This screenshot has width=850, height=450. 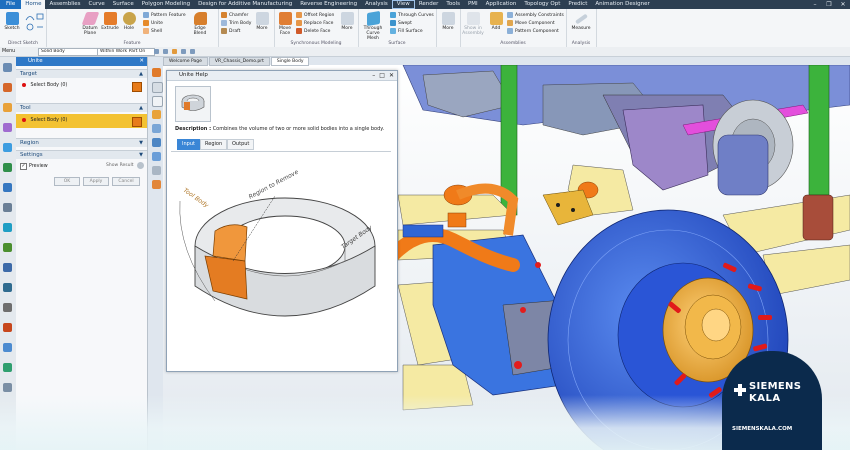 What do you see at coordinates (239, 61) in the screenshot?
I see `tab-vr-chassis: VR_Chassis_Demo.prt` at bounding box center [239, 61].